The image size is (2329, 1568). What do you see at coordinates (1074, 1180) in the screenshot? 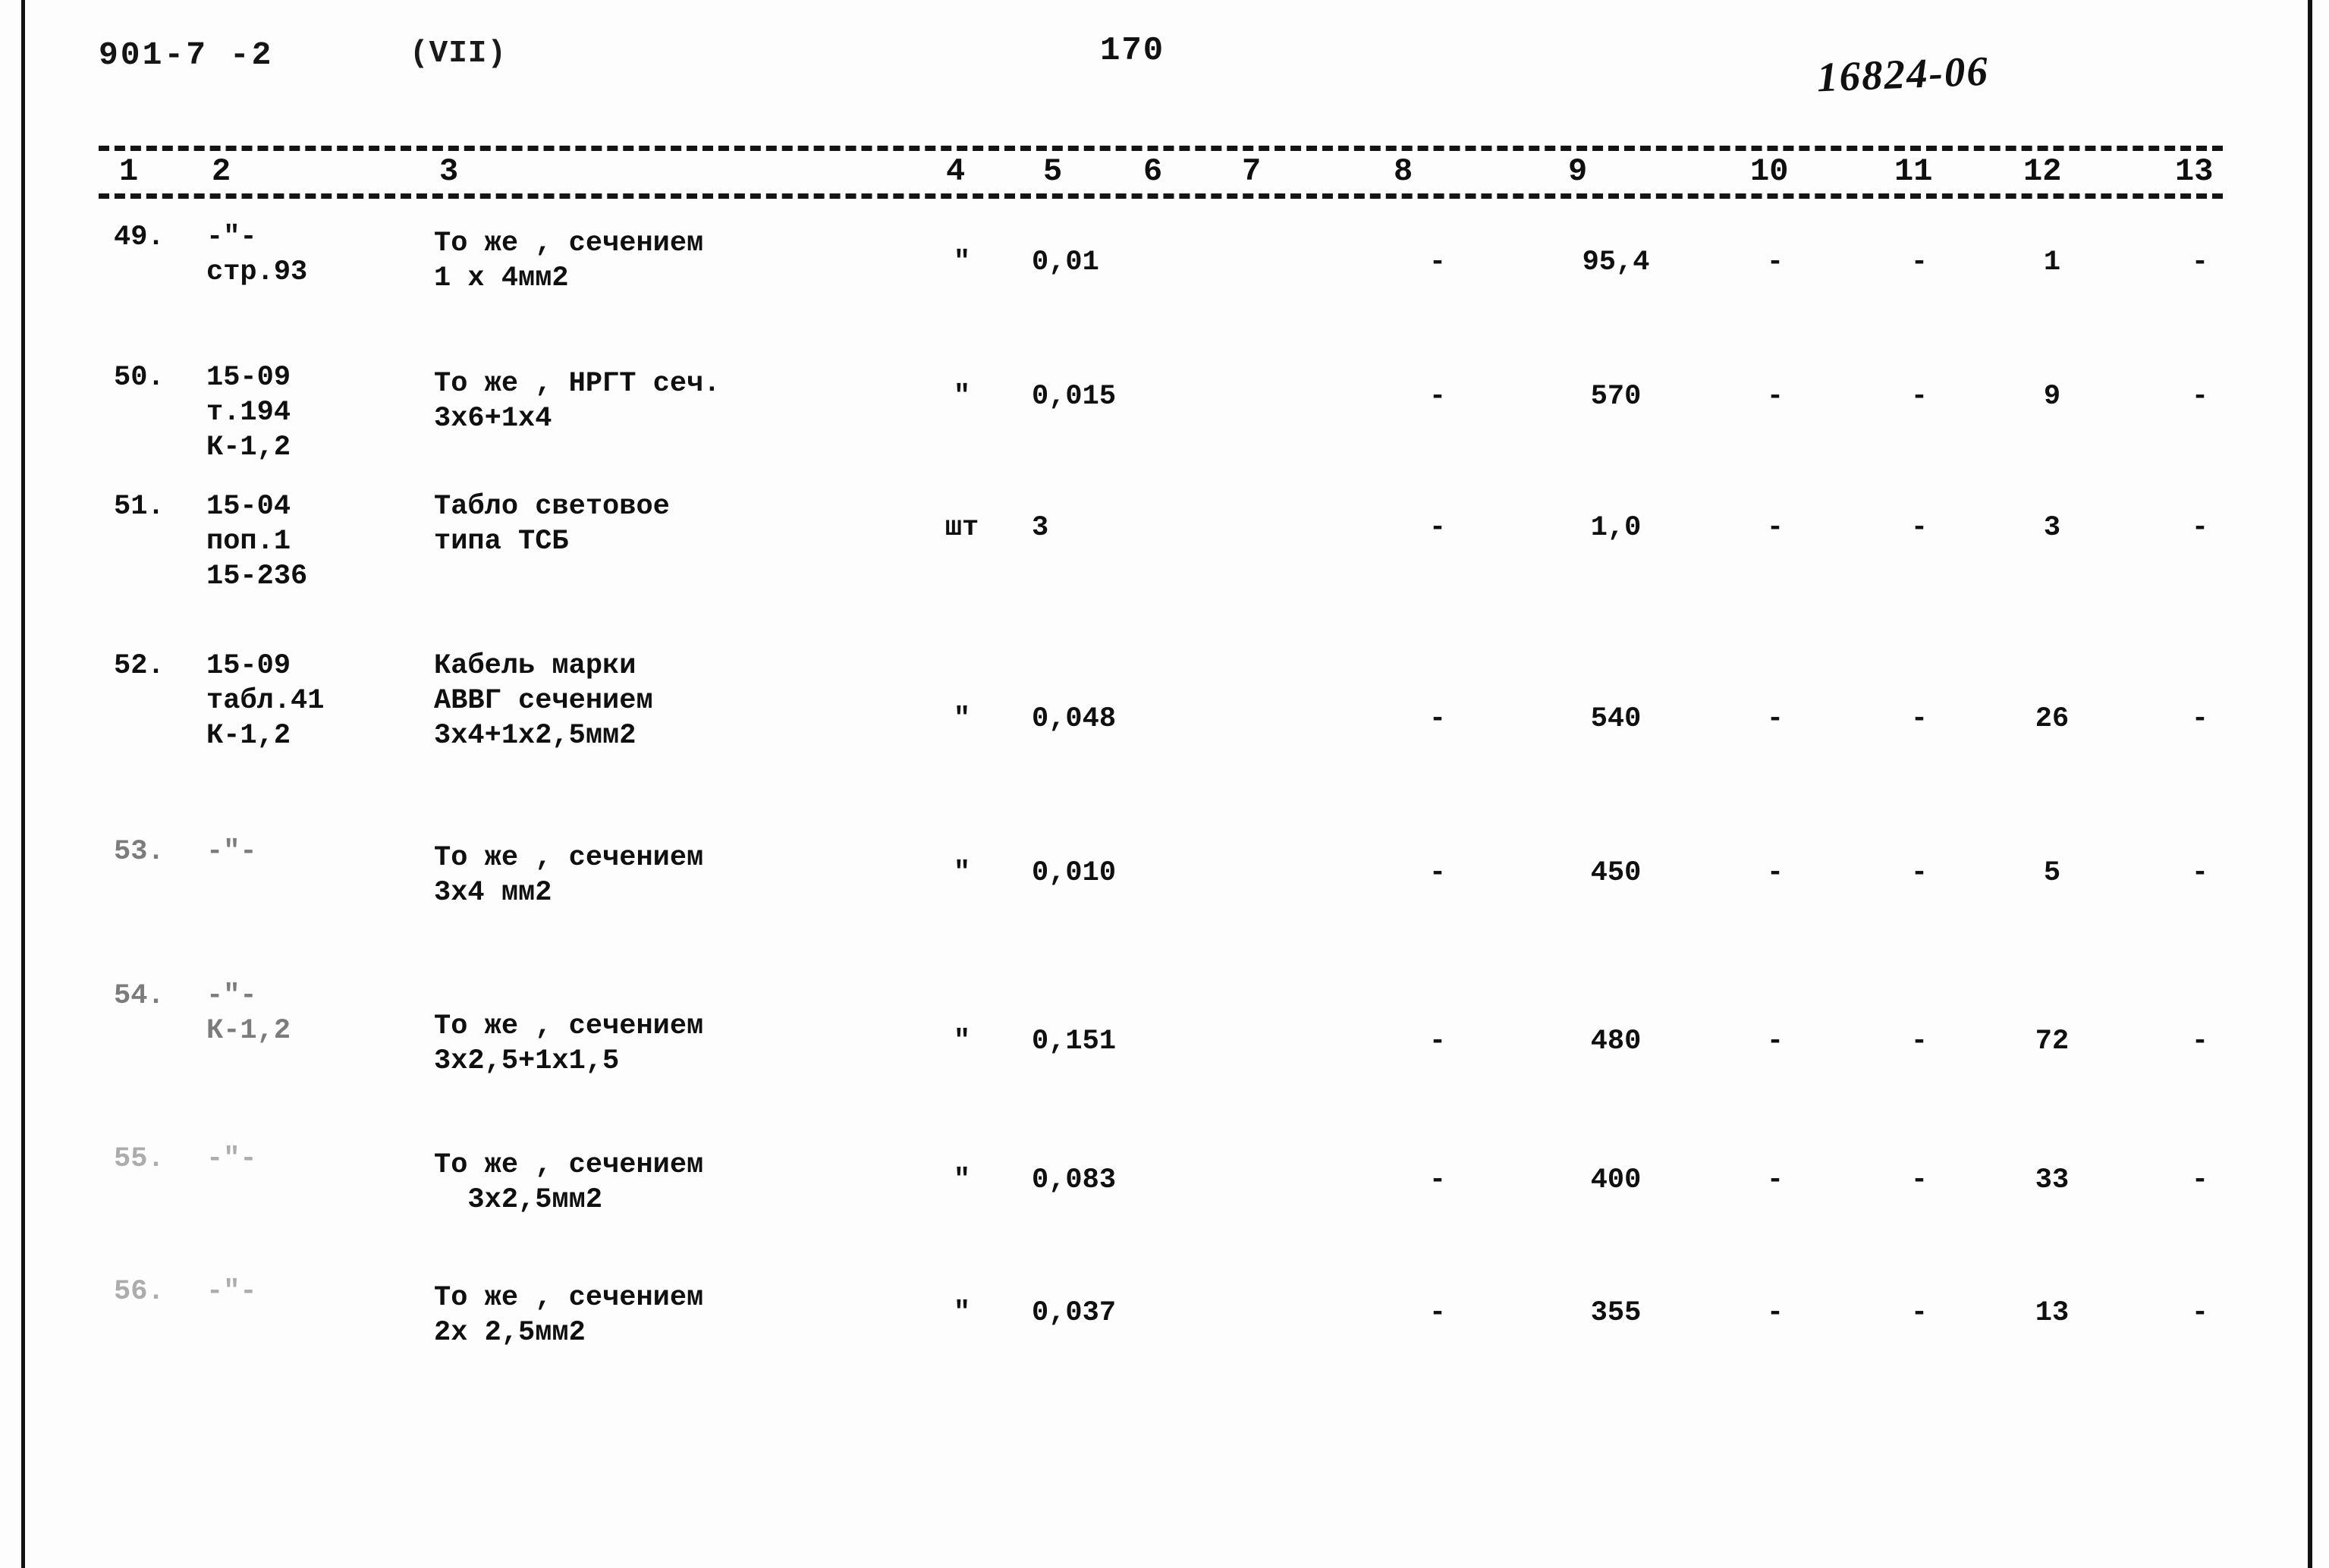
I see `row-quantity: 0,083` at bounding box center [1074, 1180].